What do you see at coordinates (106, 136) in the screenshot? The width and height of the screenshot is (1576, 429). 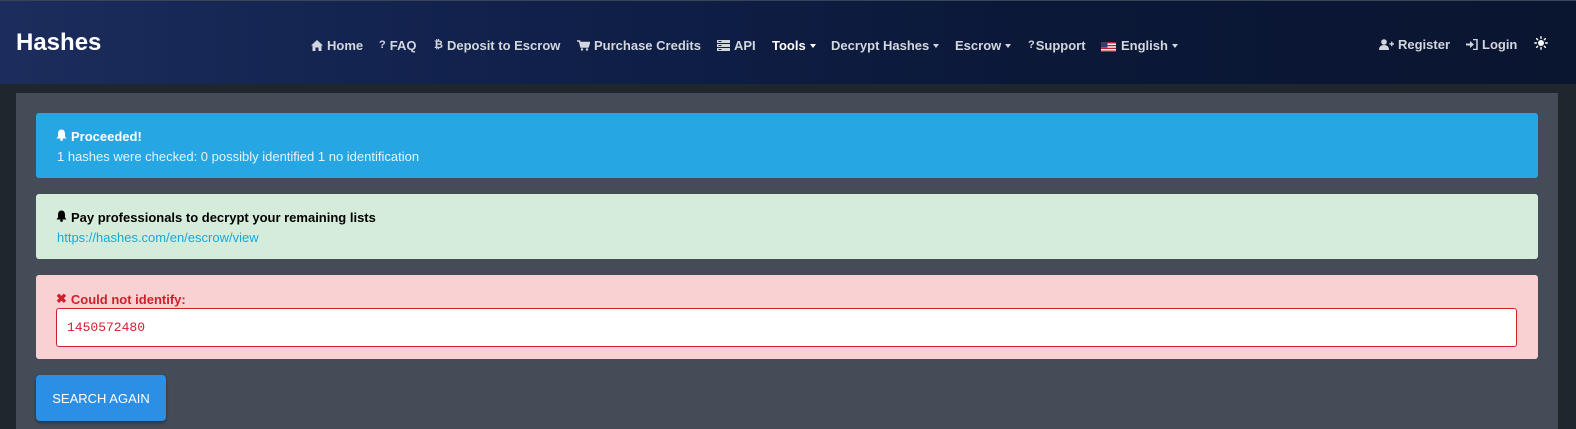 I see `info-alert-title-text: Proceeded!` at bounding box center [106, 136].